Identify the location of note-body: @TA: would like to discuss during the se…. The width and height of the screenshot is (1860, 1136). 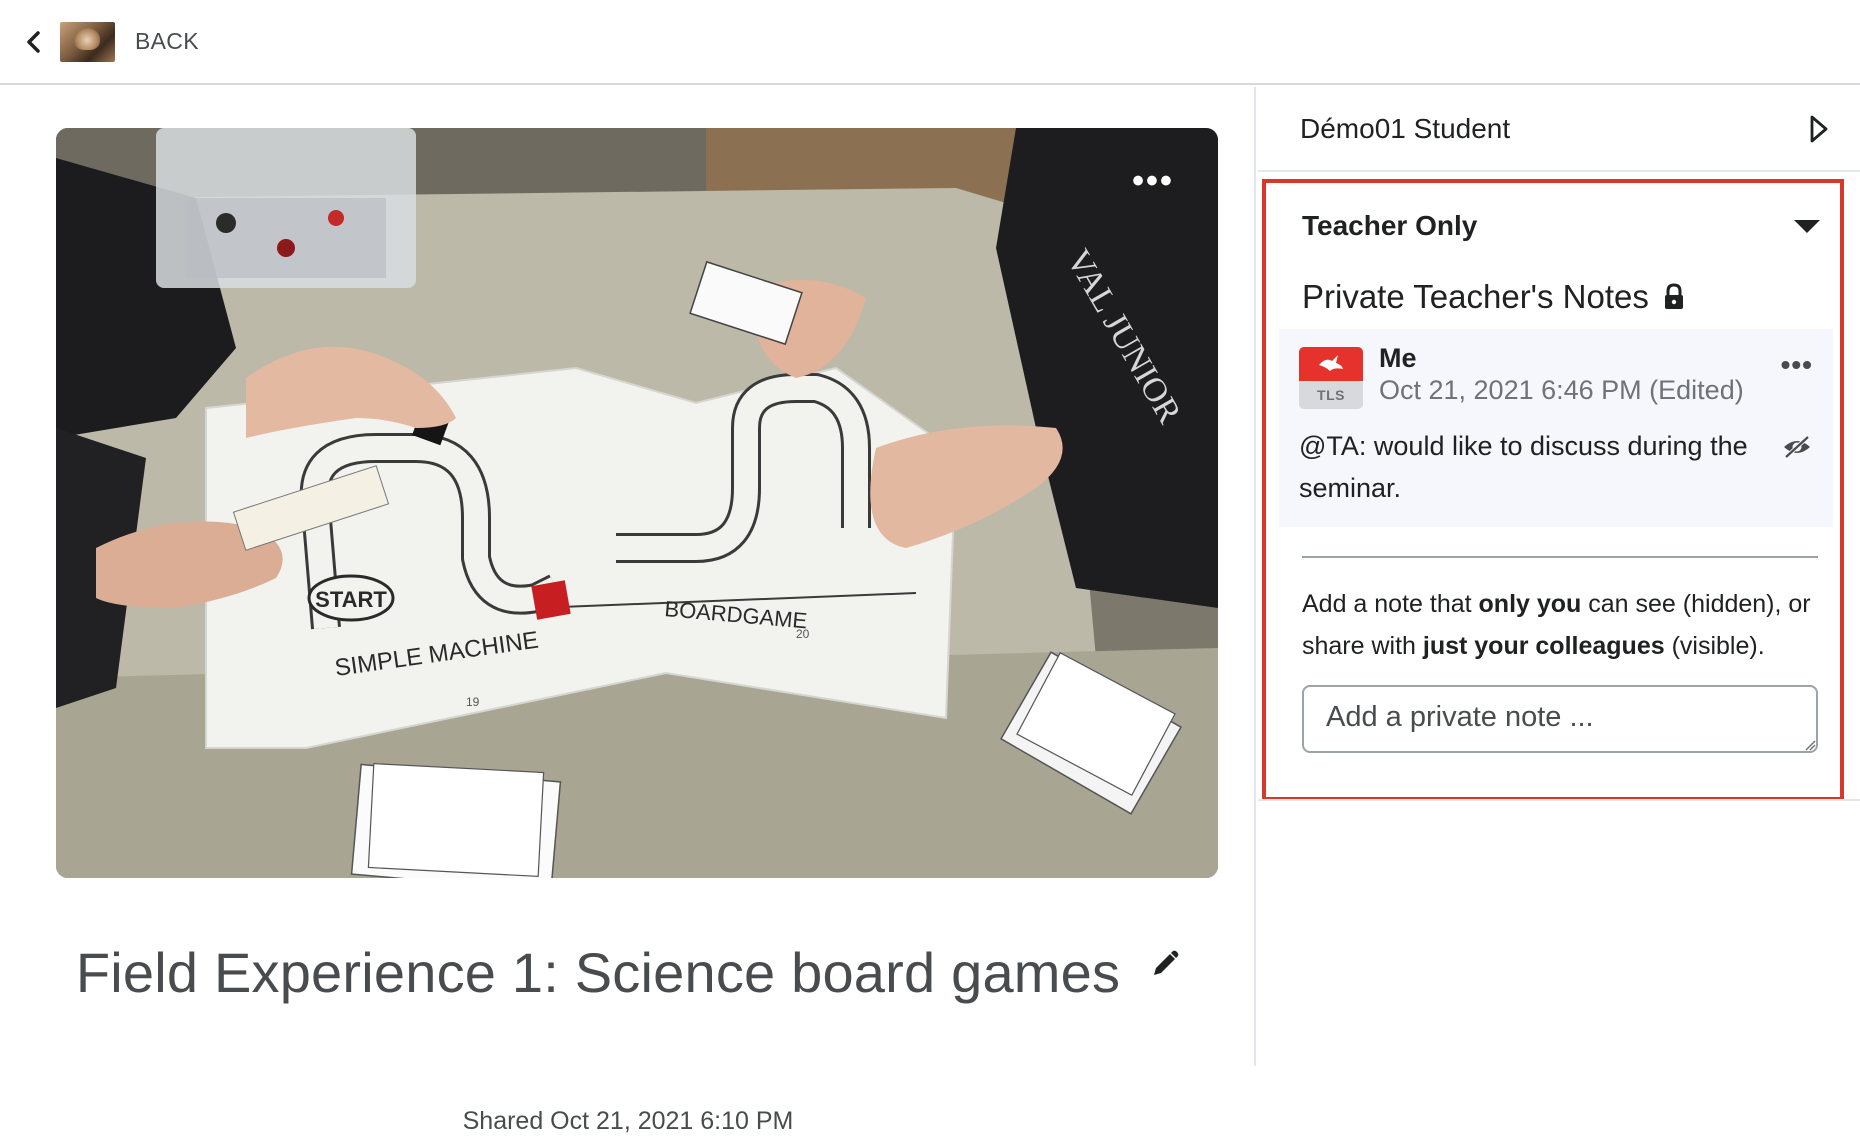
(1523, 467).